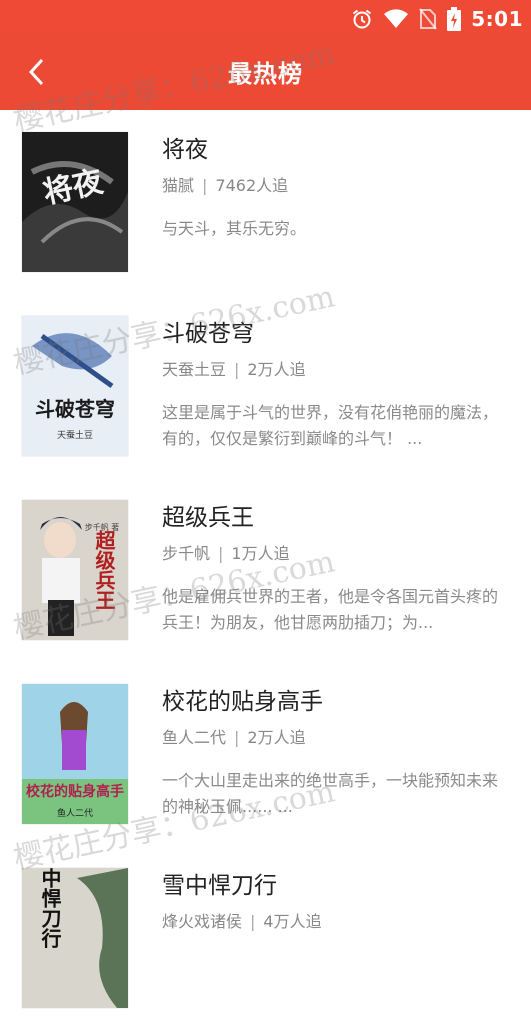 The height and width of the screenshot is (1030, 531). Describe the element at coordinates (265, 55) in the screenshot. I see `app-header: 5:01 最热榜` at that location.